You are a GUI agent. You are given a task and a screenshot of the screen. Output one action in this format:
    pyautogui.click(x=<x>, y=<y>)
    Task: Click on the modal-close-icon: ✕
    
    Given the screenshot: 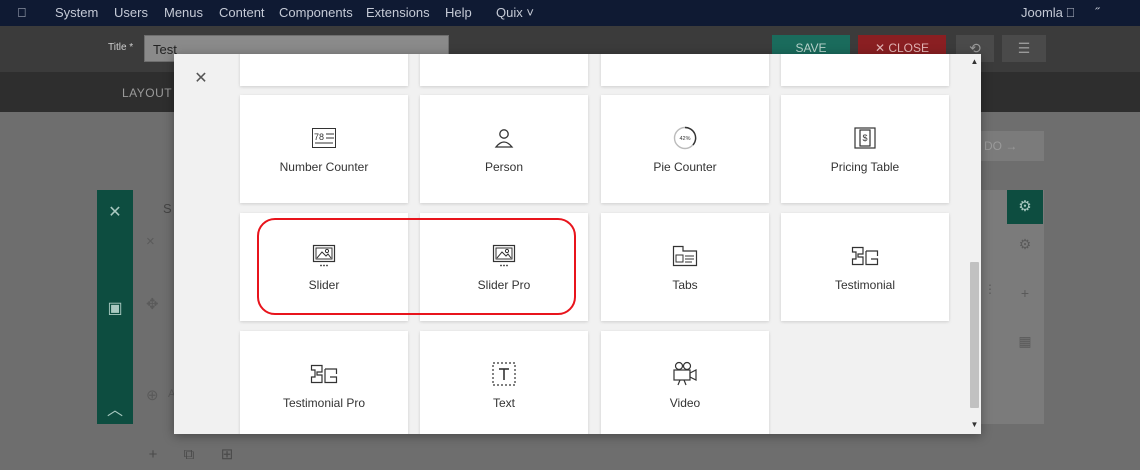 What is the action you would take?
    pyautogui.click(x=201, y=79)
    